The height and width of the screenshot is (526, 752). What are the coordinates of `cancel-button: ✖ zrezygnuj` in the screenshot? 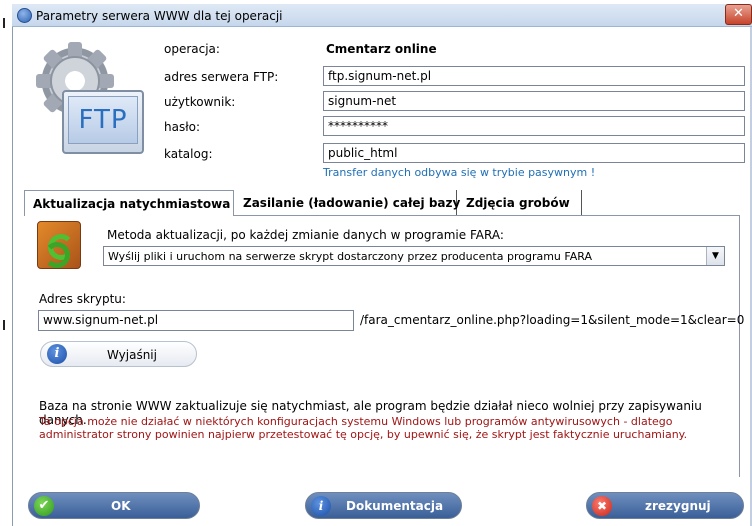 It's located at (665, 505).